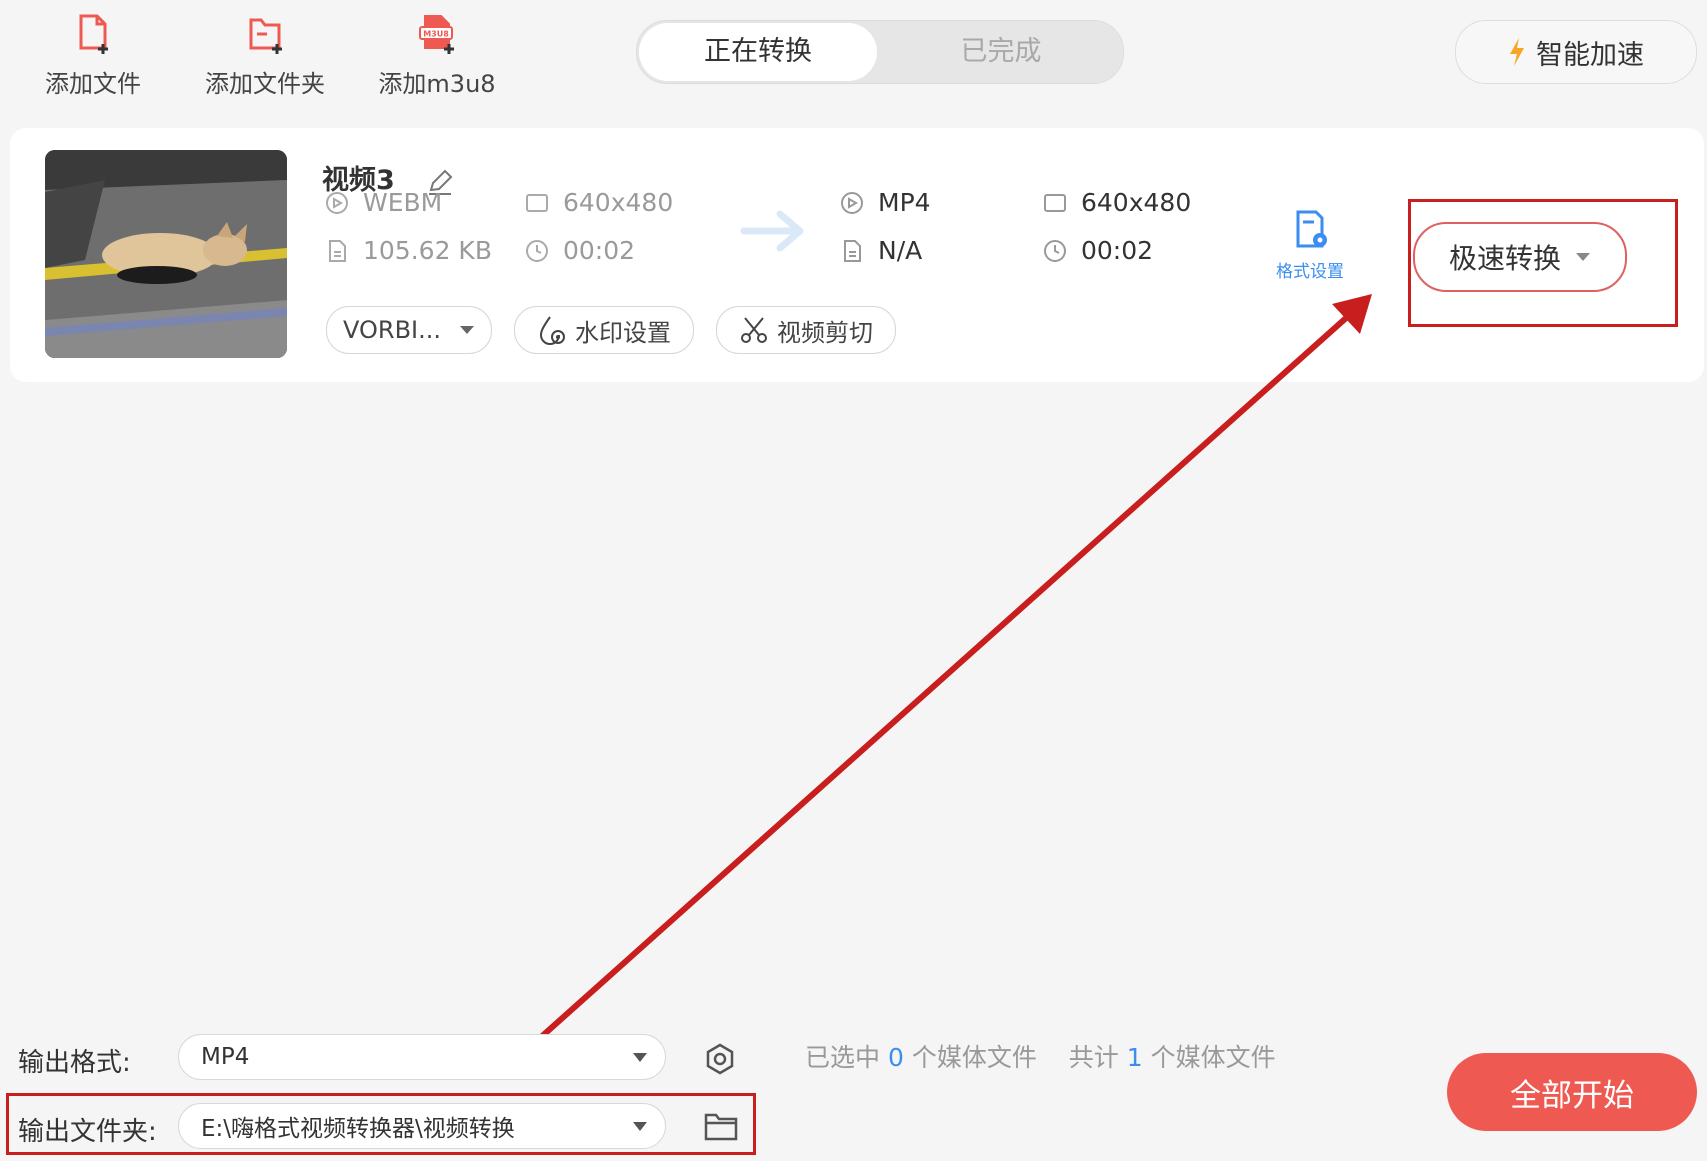  Describe the element at coordinates (1093, 1057) in the screenshot. I see `total-prefix: 共计` at that location.